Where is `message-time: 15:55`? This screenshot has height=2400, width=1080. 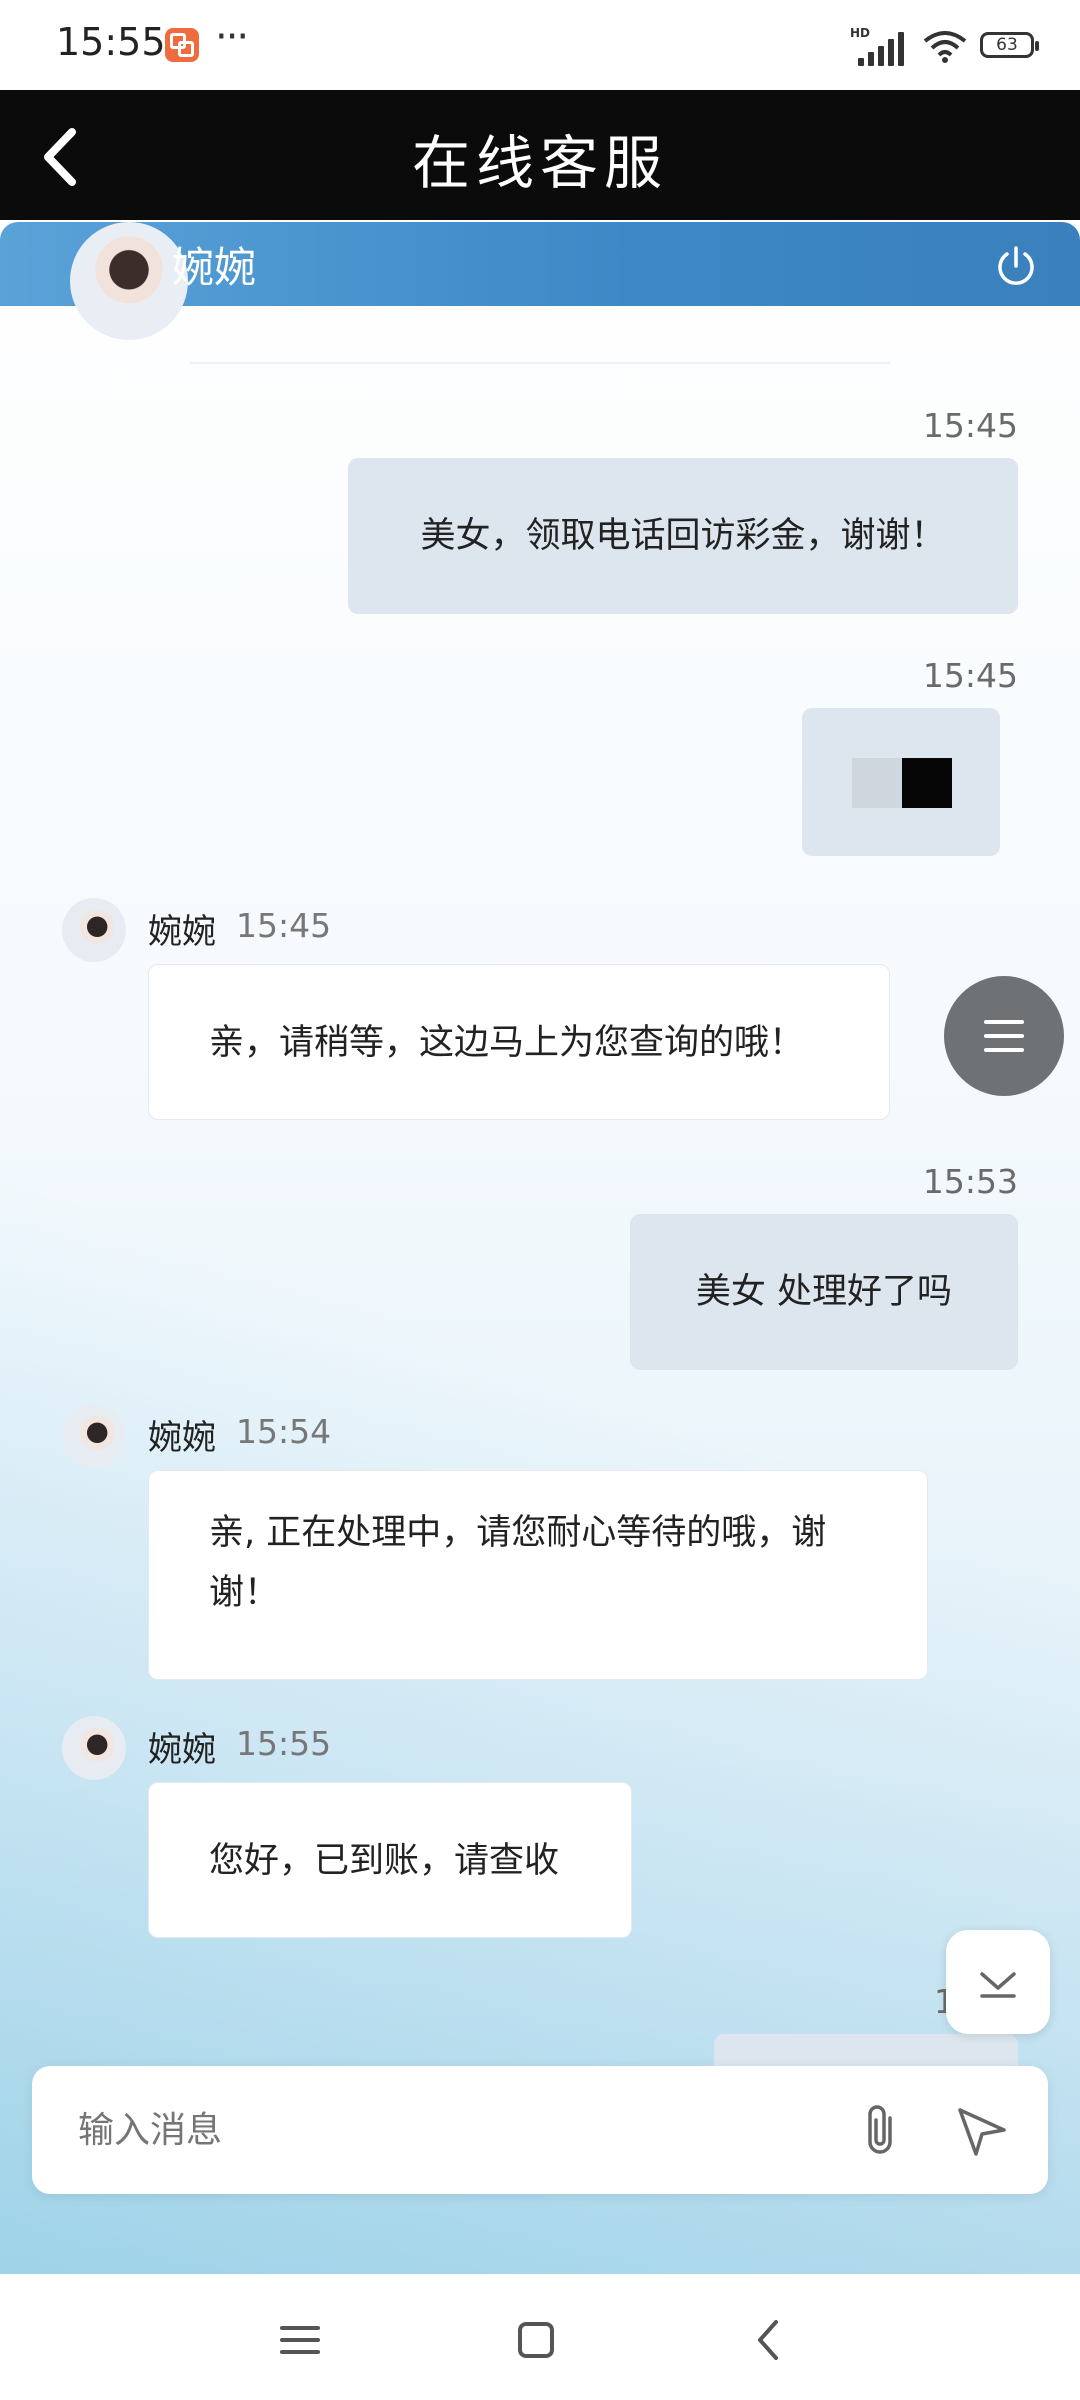
message-time: 15:55 is located at coordinates (284, 1743).